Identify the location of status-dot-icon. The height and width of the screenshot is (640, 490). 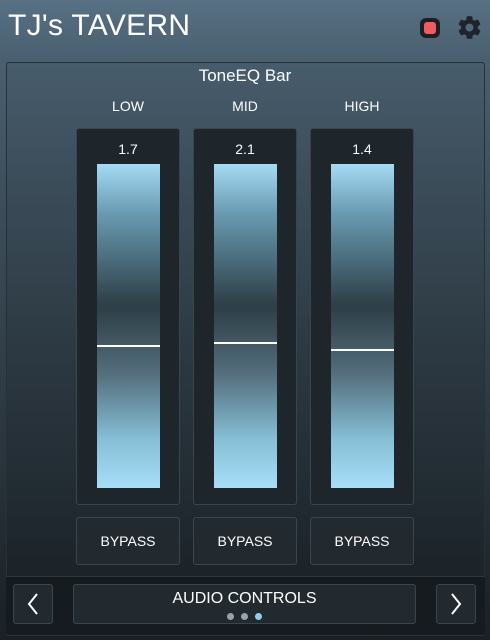
(430, 28).